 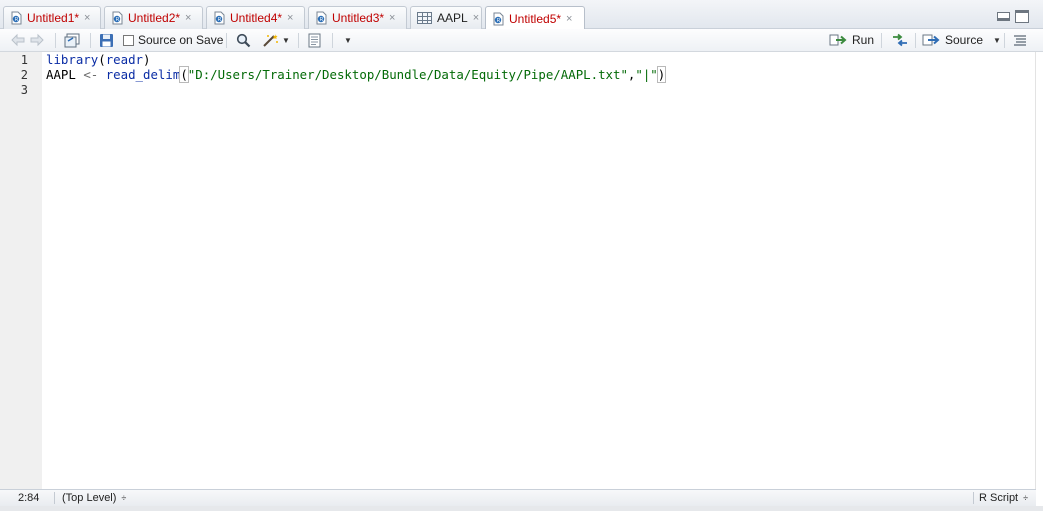 I want to click on open-paren: (, so click(x=102, y=59).